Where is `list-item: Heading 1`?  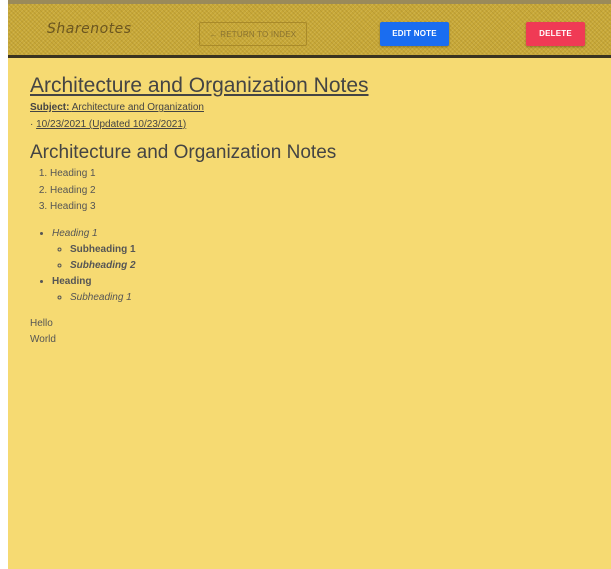
list-item: Heading 1 is located at coordinates (320, 174).